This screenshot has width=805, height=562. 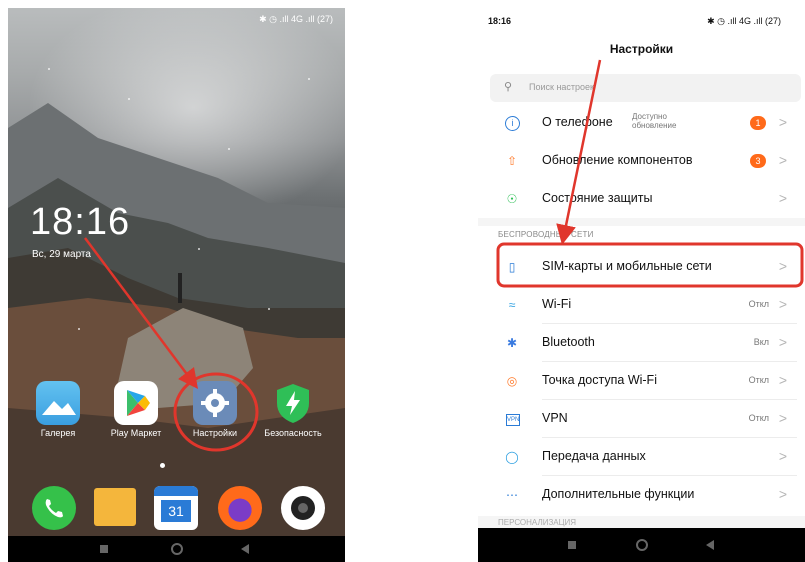 What do you see at coordinates (115, 507) in the screenshot?
I see `messages-icon` at bounding box center [115, 507].